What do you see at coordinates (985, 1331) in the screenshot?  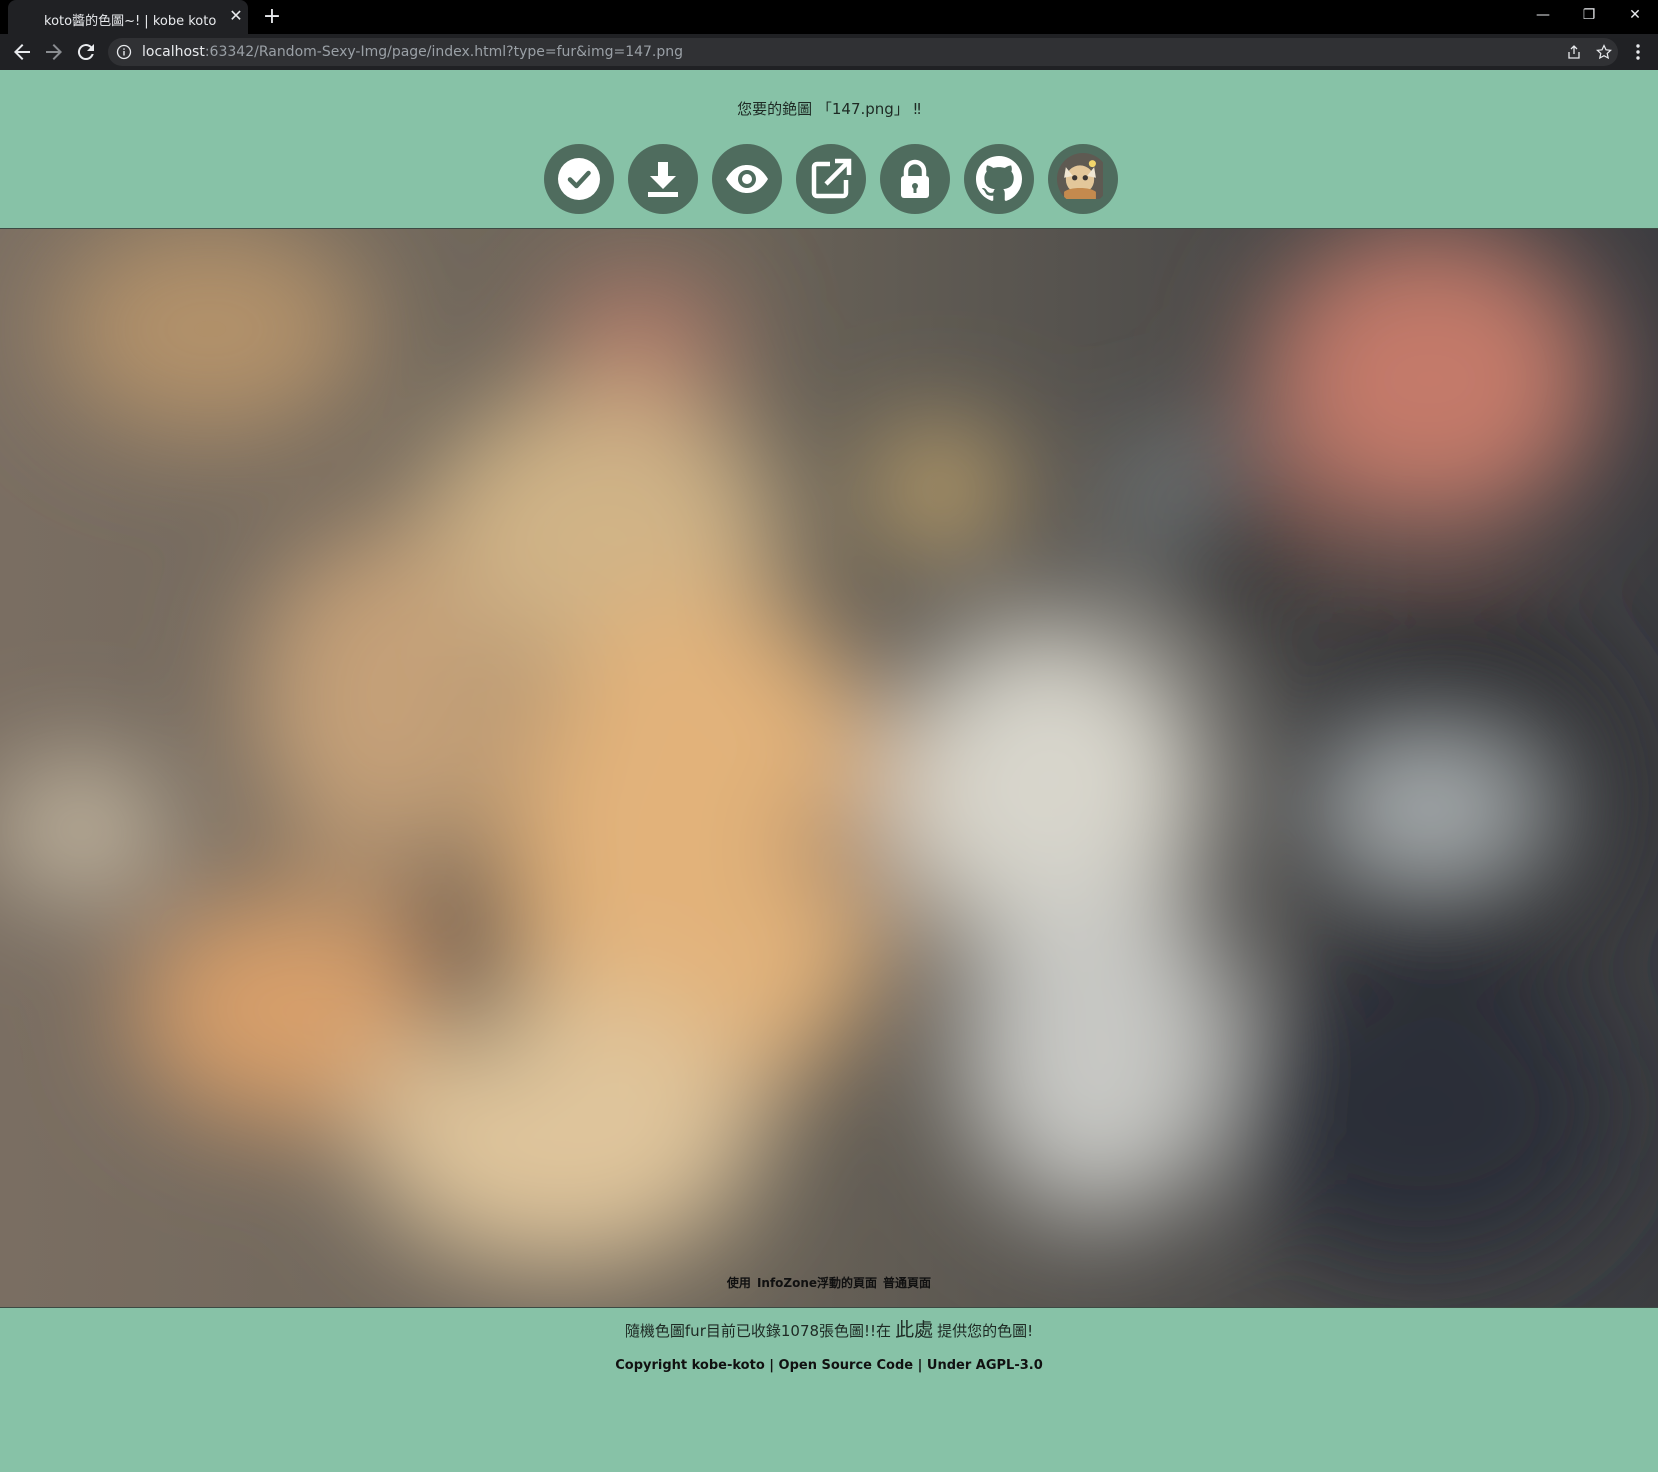 I see `image-count-suffix: 提供您的色圖!` at bounding box center [985, 1331].